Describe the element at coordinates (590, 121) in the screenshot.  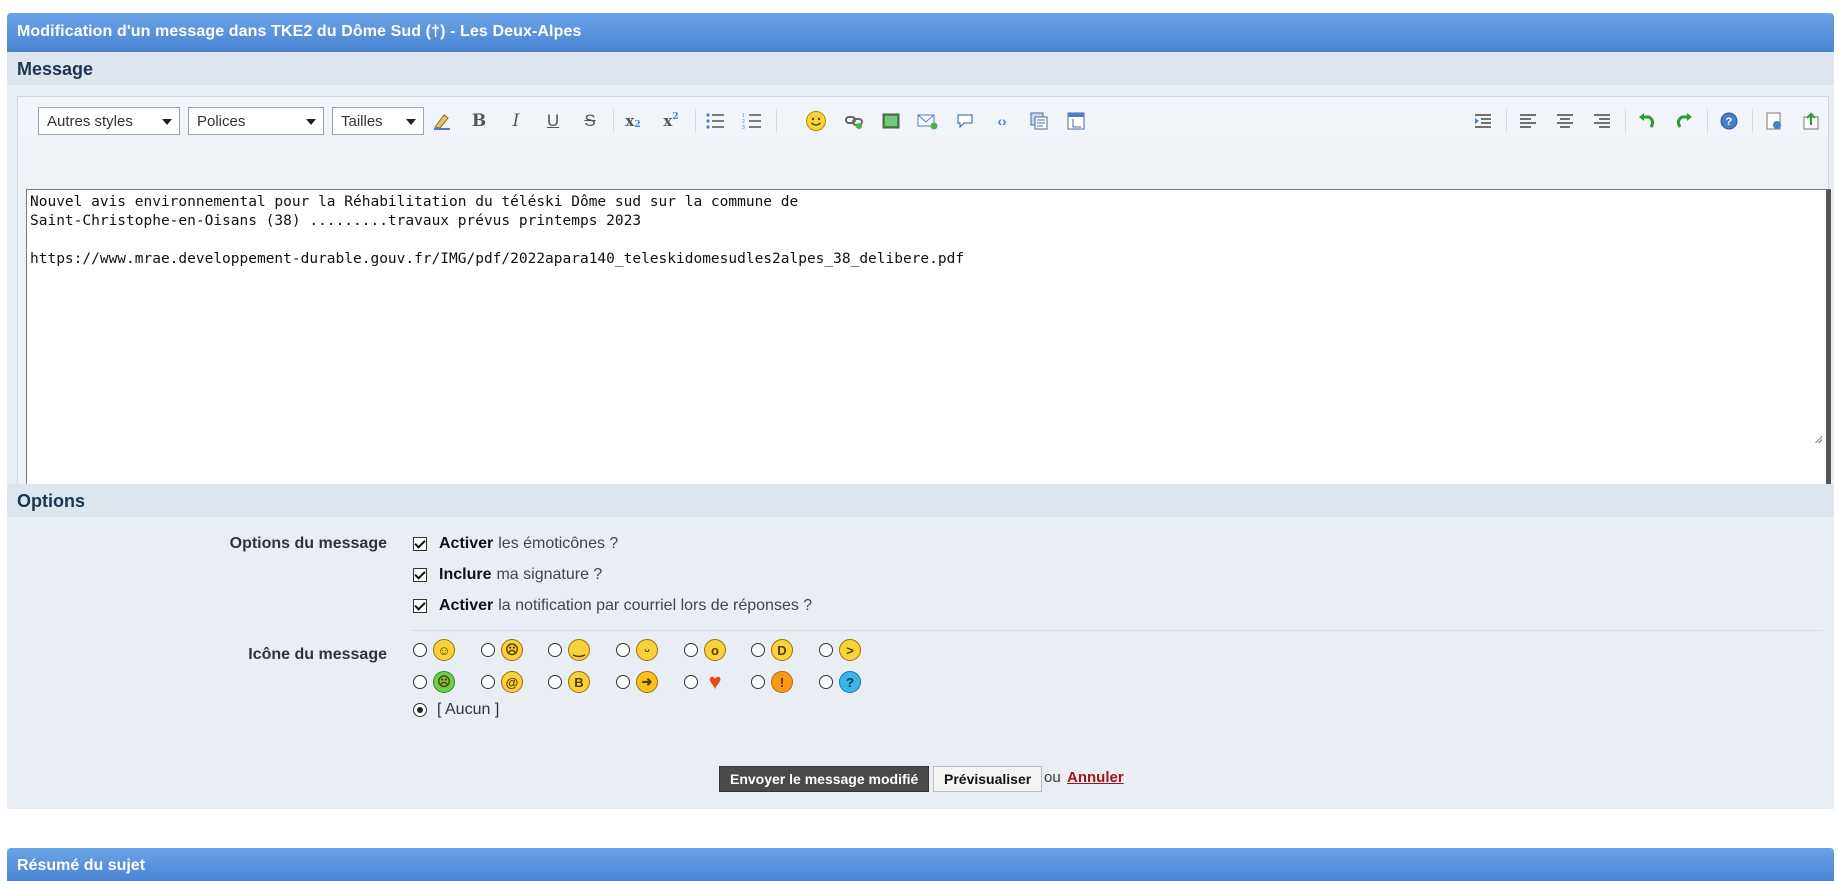
I see `strikethrough-icon: S` at that location.